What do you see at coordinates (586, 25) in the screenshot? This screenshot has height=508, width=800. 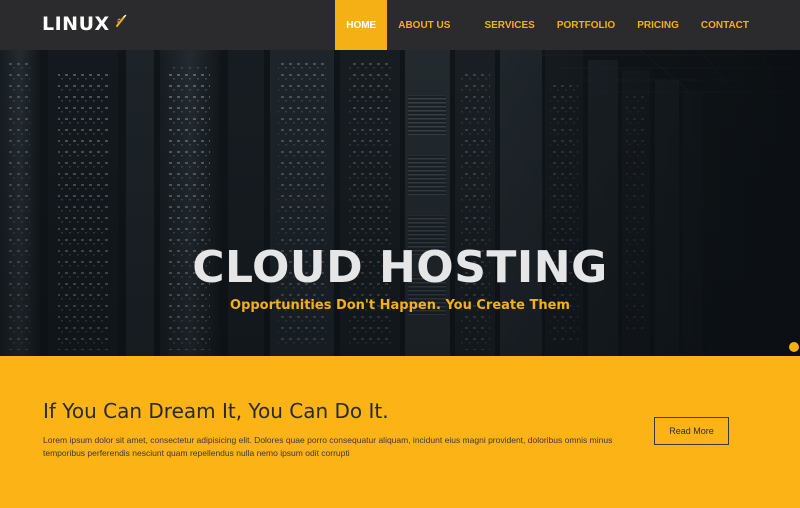 I see `nav-item-portfolio: Portfolio` at bounding box center [586, 25].